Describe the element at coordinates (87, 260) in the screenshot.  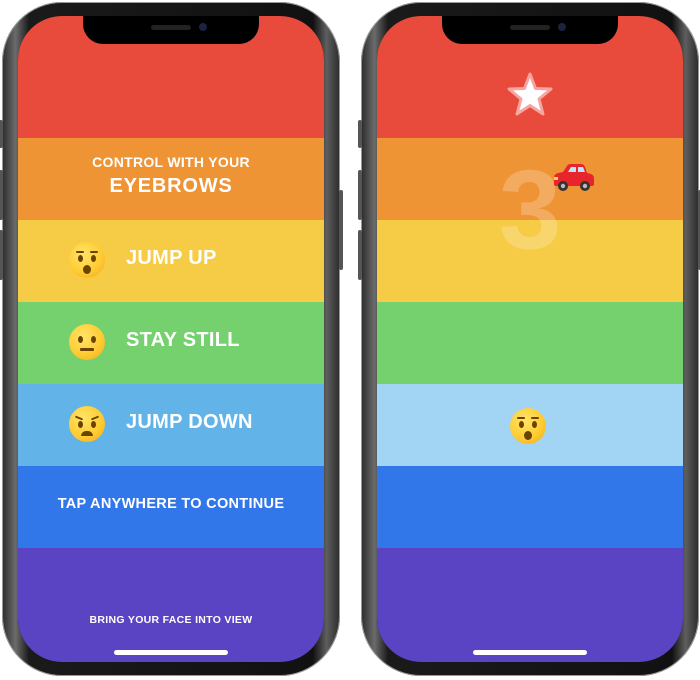
I see `hushed-face-icon` at that location.